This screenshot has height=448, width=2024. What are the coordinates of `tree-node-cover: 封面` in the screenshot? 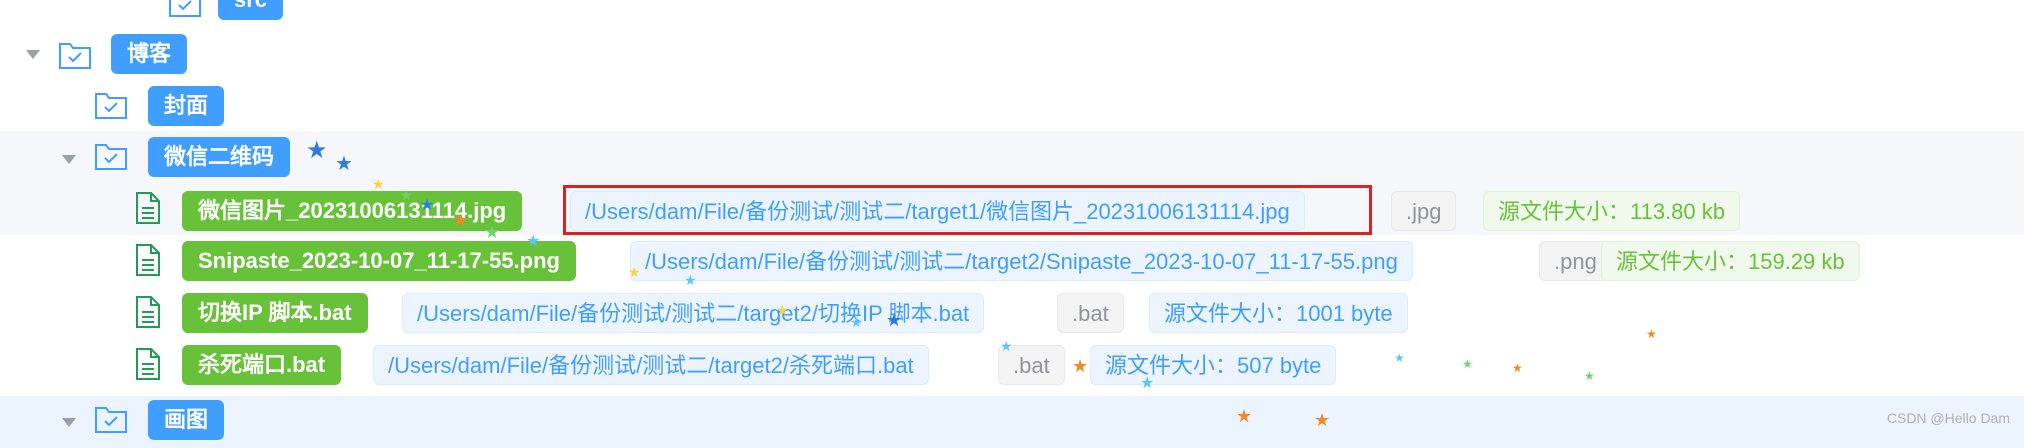 It's located at (1012, 106).